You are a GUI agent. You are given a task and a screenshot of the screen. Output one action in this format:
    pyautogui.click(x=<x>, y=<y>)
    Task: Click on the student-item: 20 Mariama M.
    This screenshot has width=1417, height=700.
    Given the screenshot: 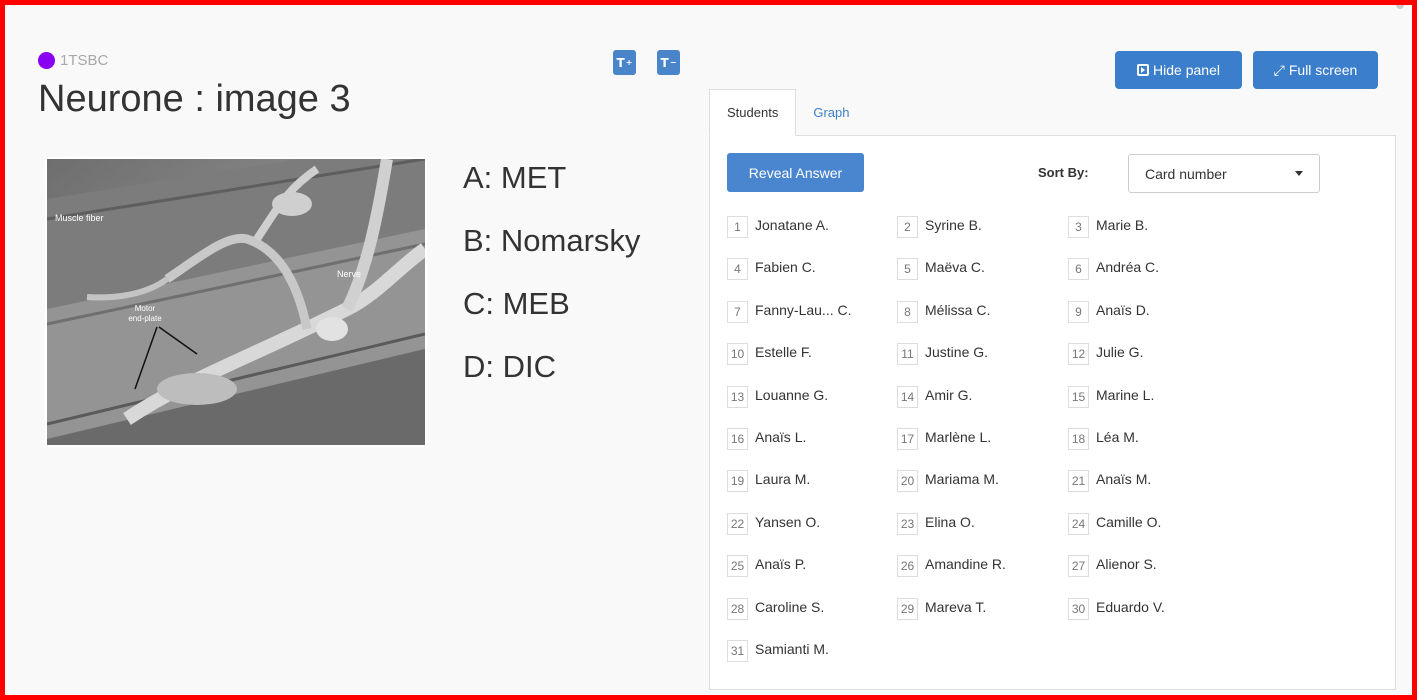 What is the action you would take?
    pyautogui.click(x=948, y=480)
    